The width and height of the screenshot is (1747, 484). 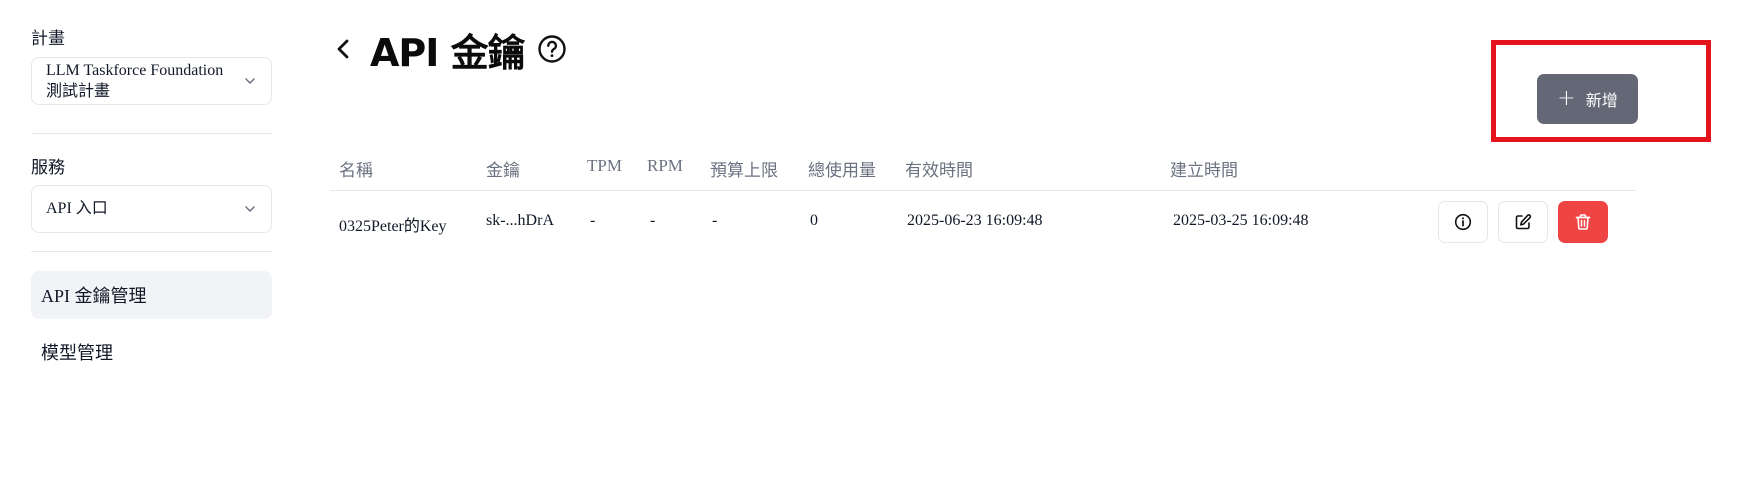 I want to click on cell-valid-time: 2025-06-23 16:09:48, so click(x=975, y=220).